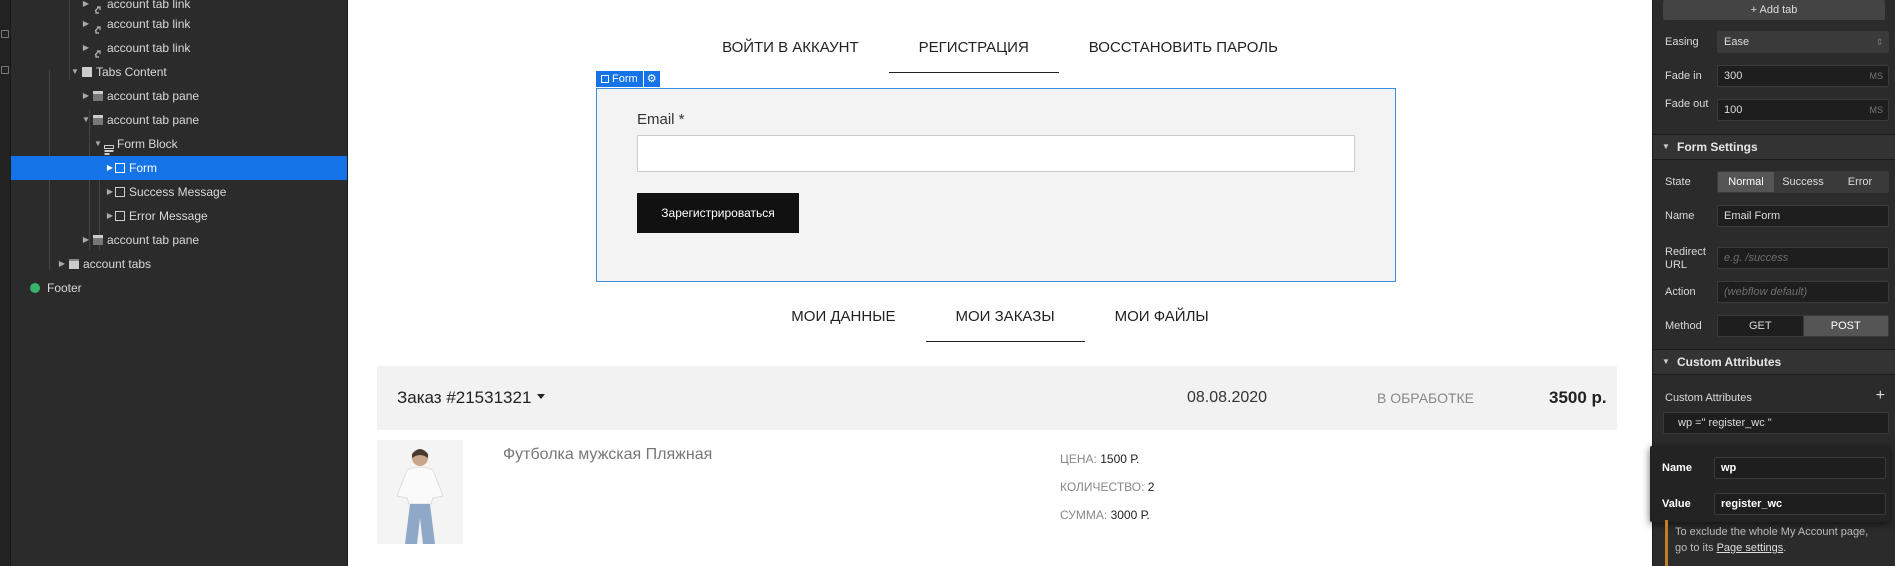 This screenshot has width=1895, height=566. I want to click on tree-item-tabs-content: ▼ Tabs Content, so click(179, 72).